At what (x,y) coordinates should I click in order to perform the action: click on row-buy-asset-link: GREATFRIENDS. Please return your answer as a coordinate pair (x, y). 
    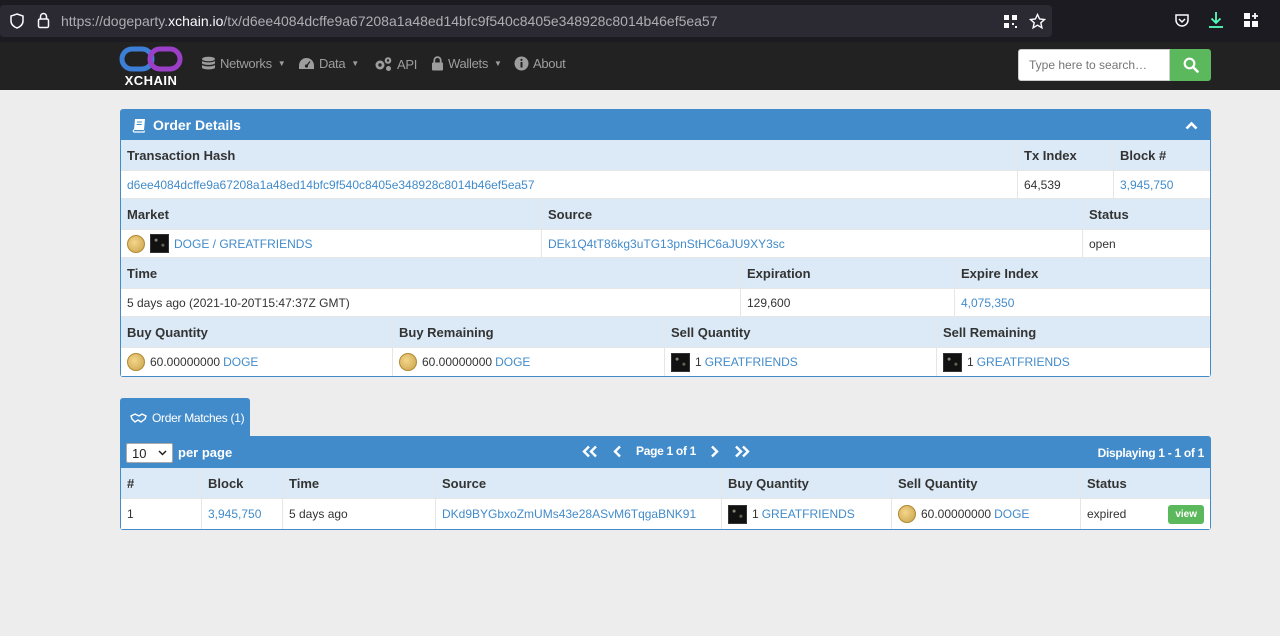
    Looking at the image, I should click on (808, 514).